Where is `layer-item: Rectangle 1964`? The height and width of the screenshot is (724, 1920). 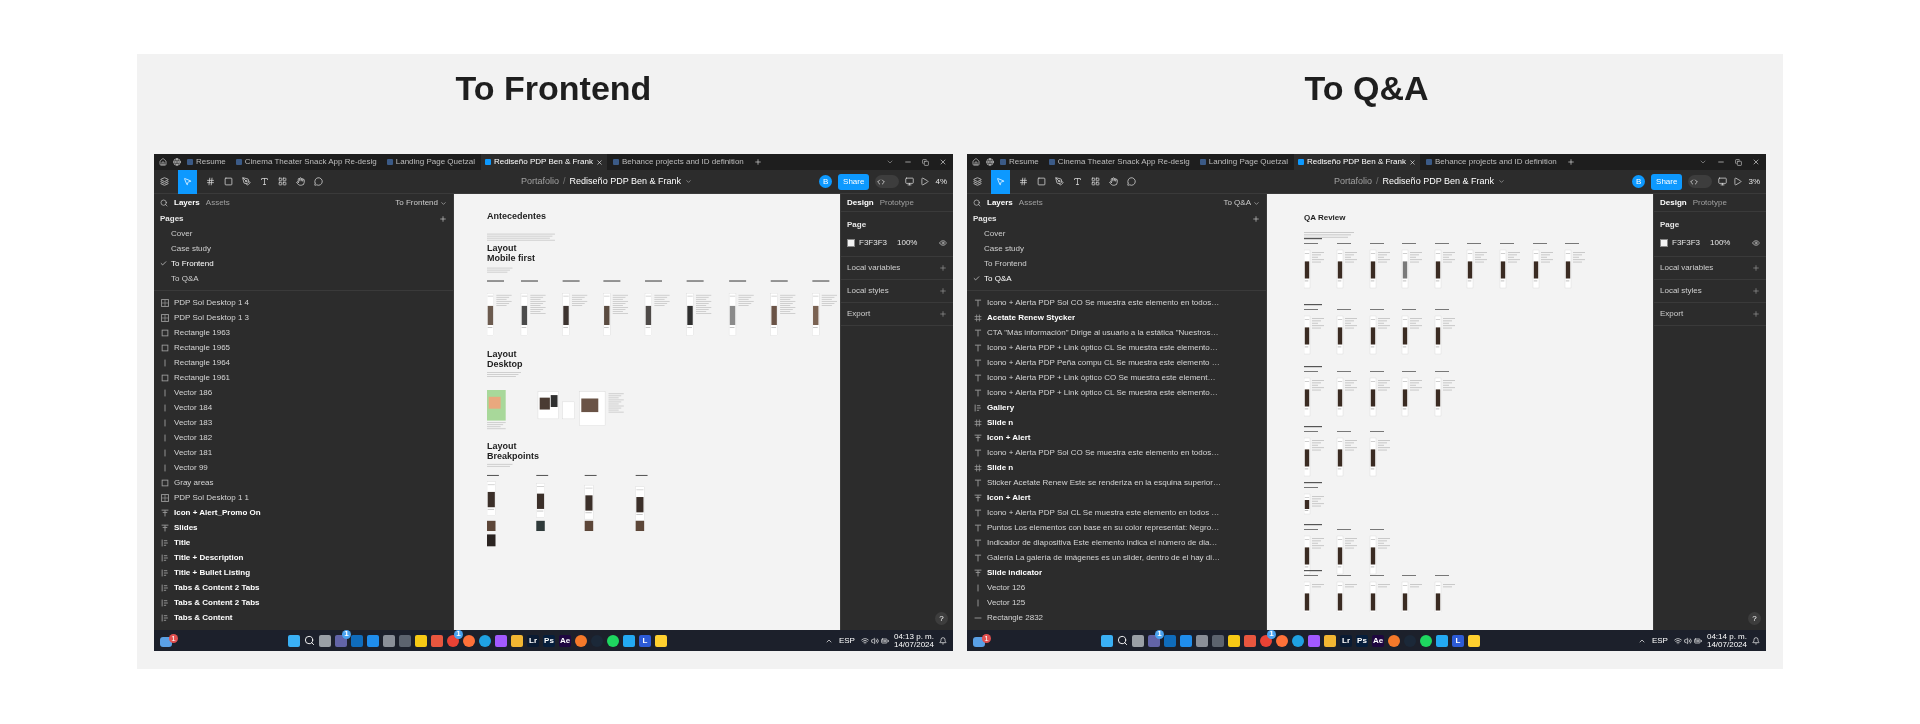
layer-item: Rectangle 1964 is located at coordinates (303, 362).